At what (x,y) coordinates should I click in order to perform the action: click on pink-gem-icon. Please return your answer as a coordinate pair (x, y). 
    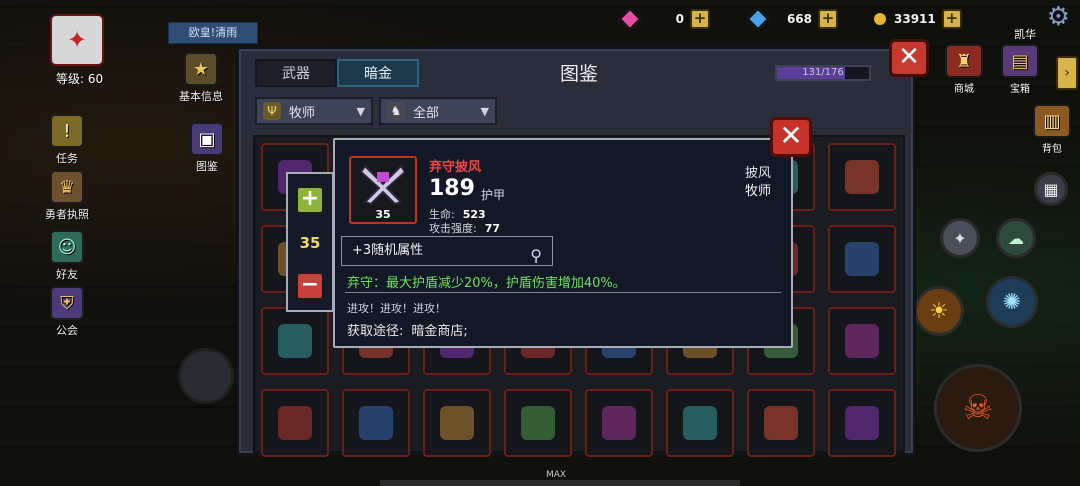
    Looking at the image, I should click on (630, 19).